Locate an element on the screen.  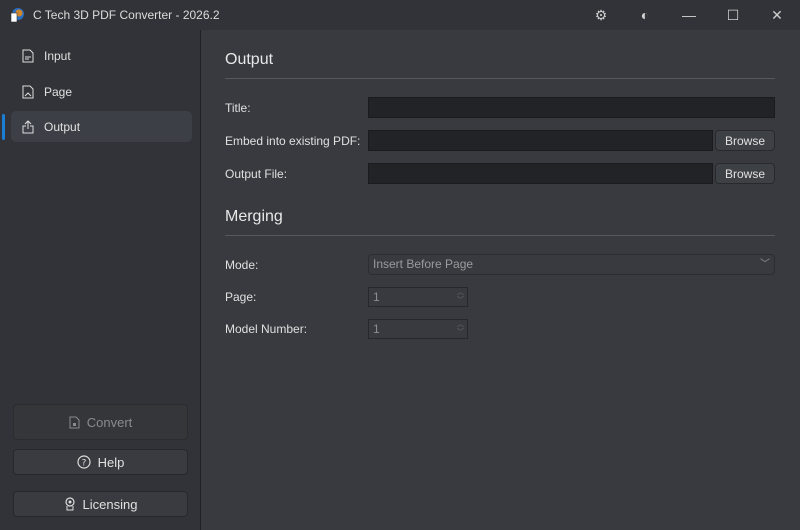
window-title: C Tech 3D PDF Converter - 2026.2 is located at coordinates (126, 15).